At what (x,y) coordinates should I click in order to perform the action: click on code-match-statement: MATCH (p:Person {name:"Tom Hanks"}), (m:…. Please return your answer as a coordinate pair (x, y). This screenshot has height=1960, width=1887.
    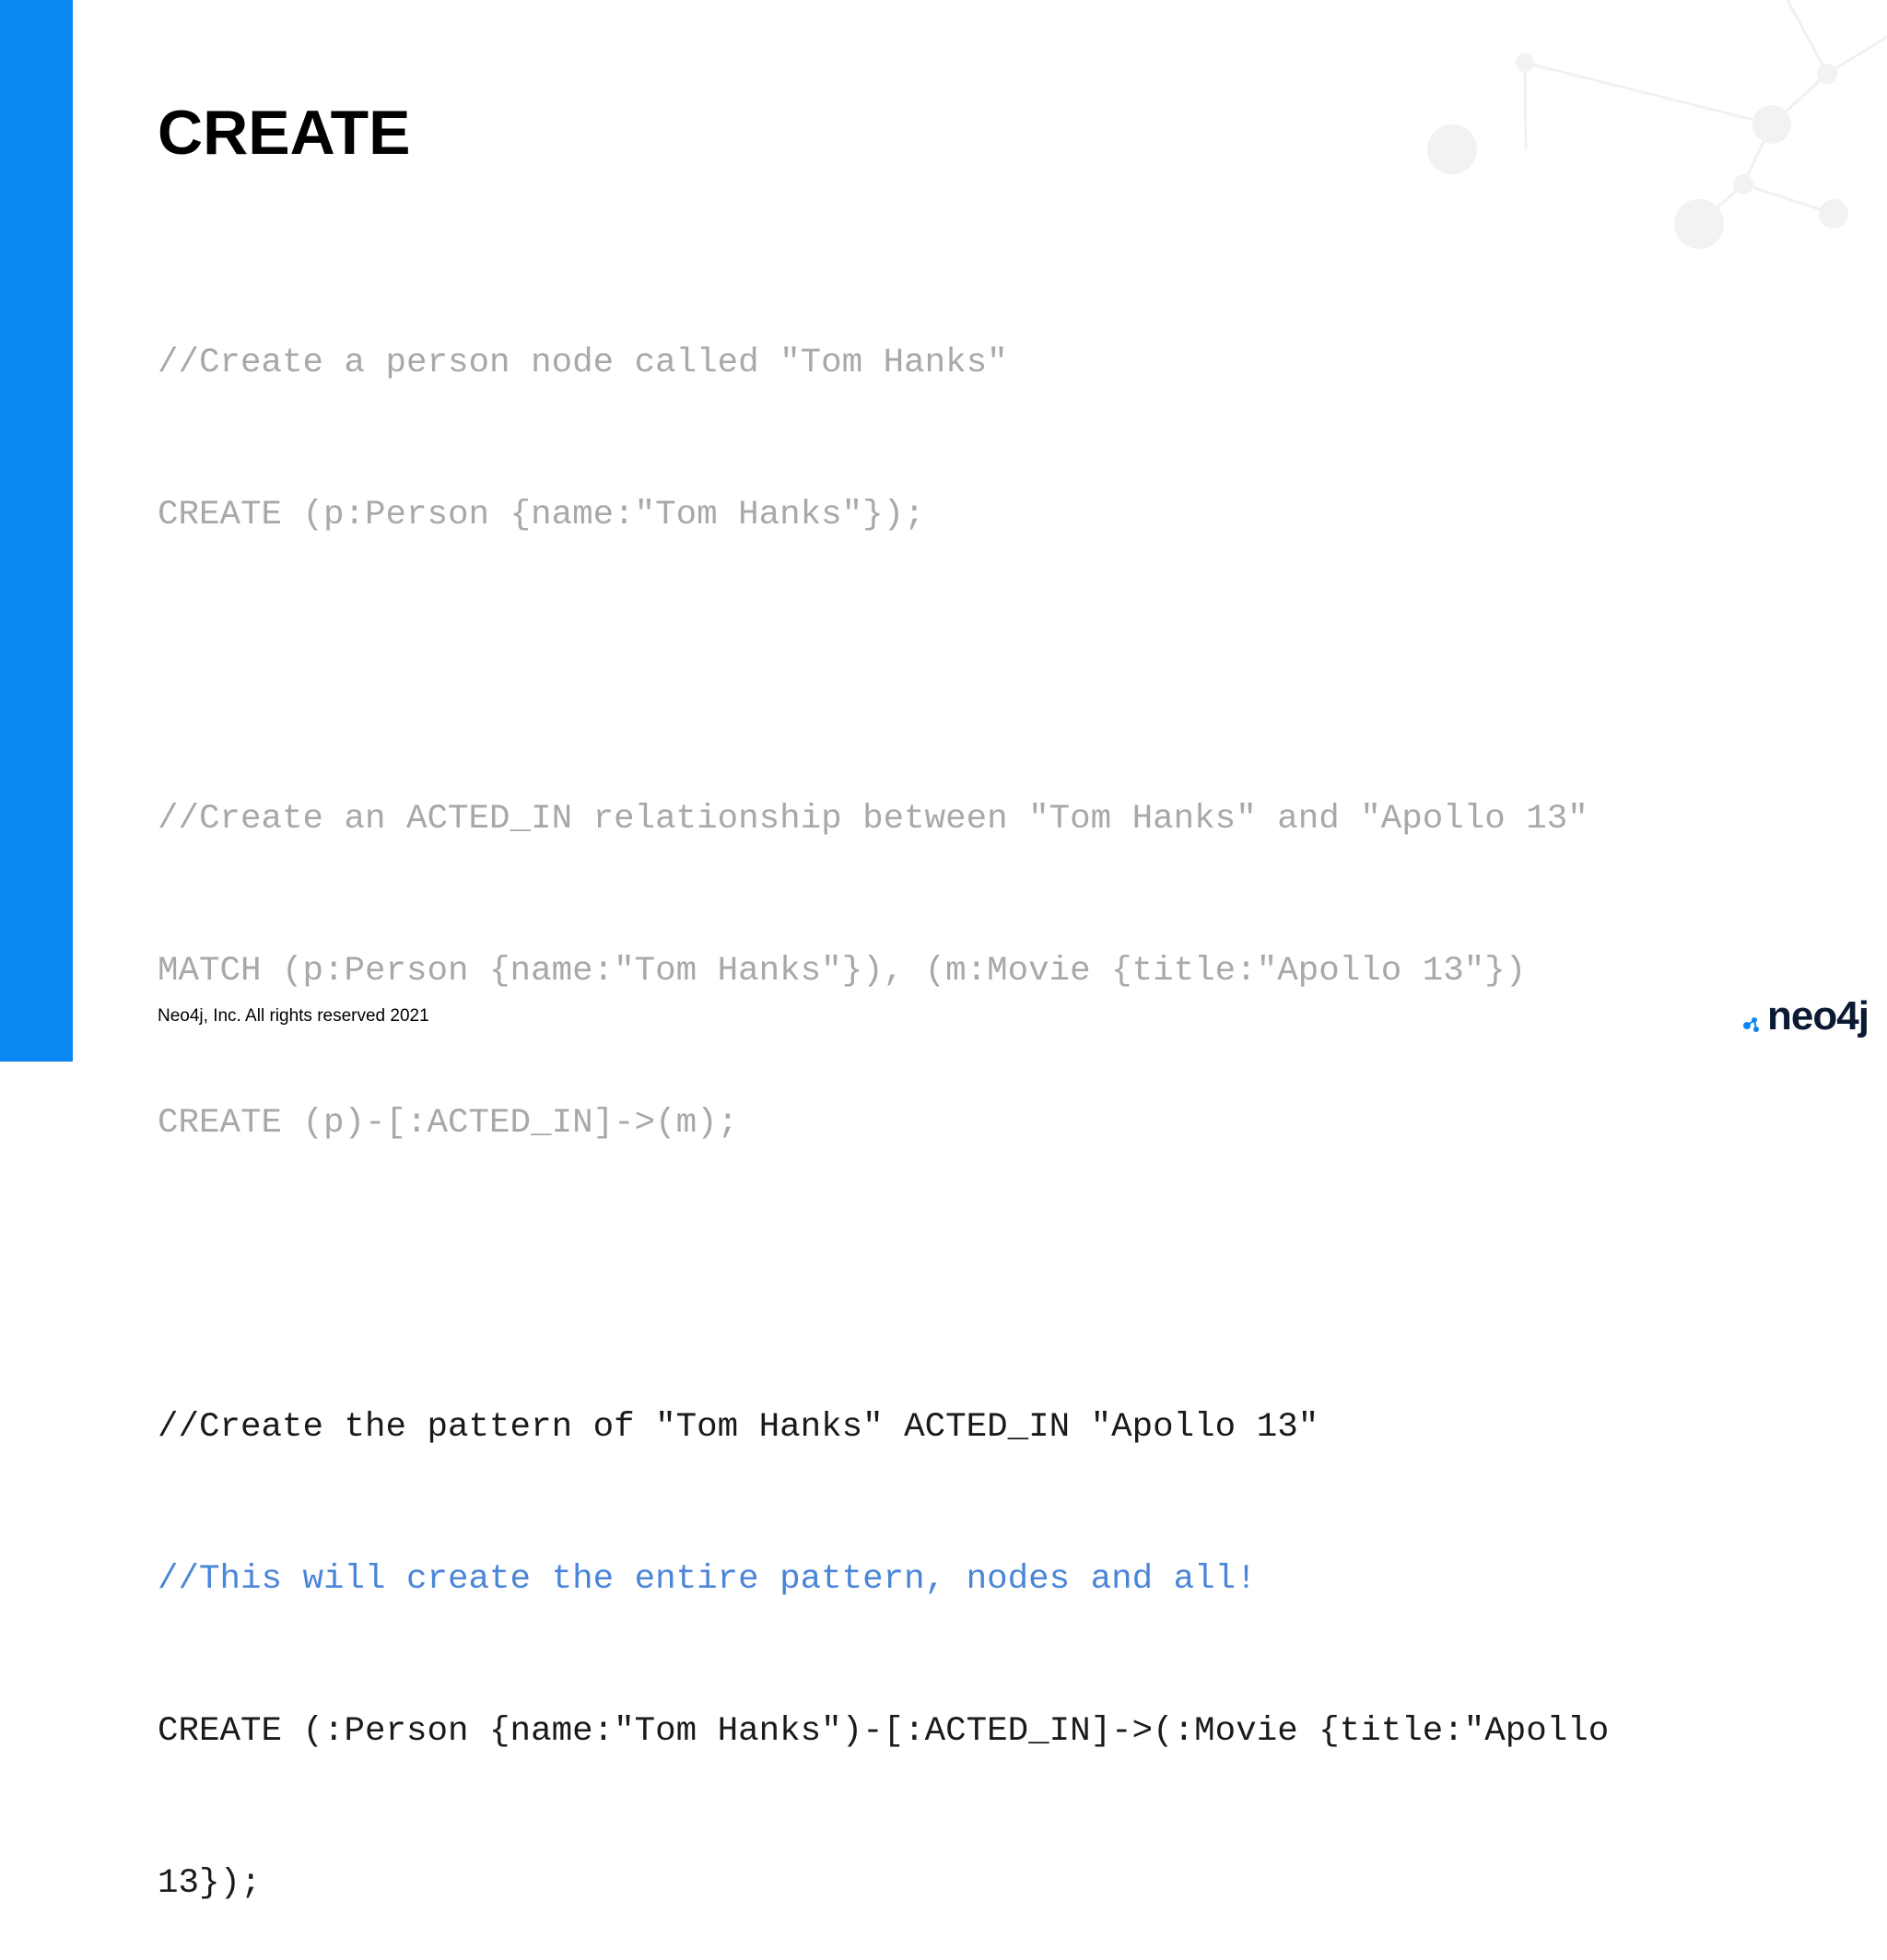
    Looking at the image, I should click on (843, 972).